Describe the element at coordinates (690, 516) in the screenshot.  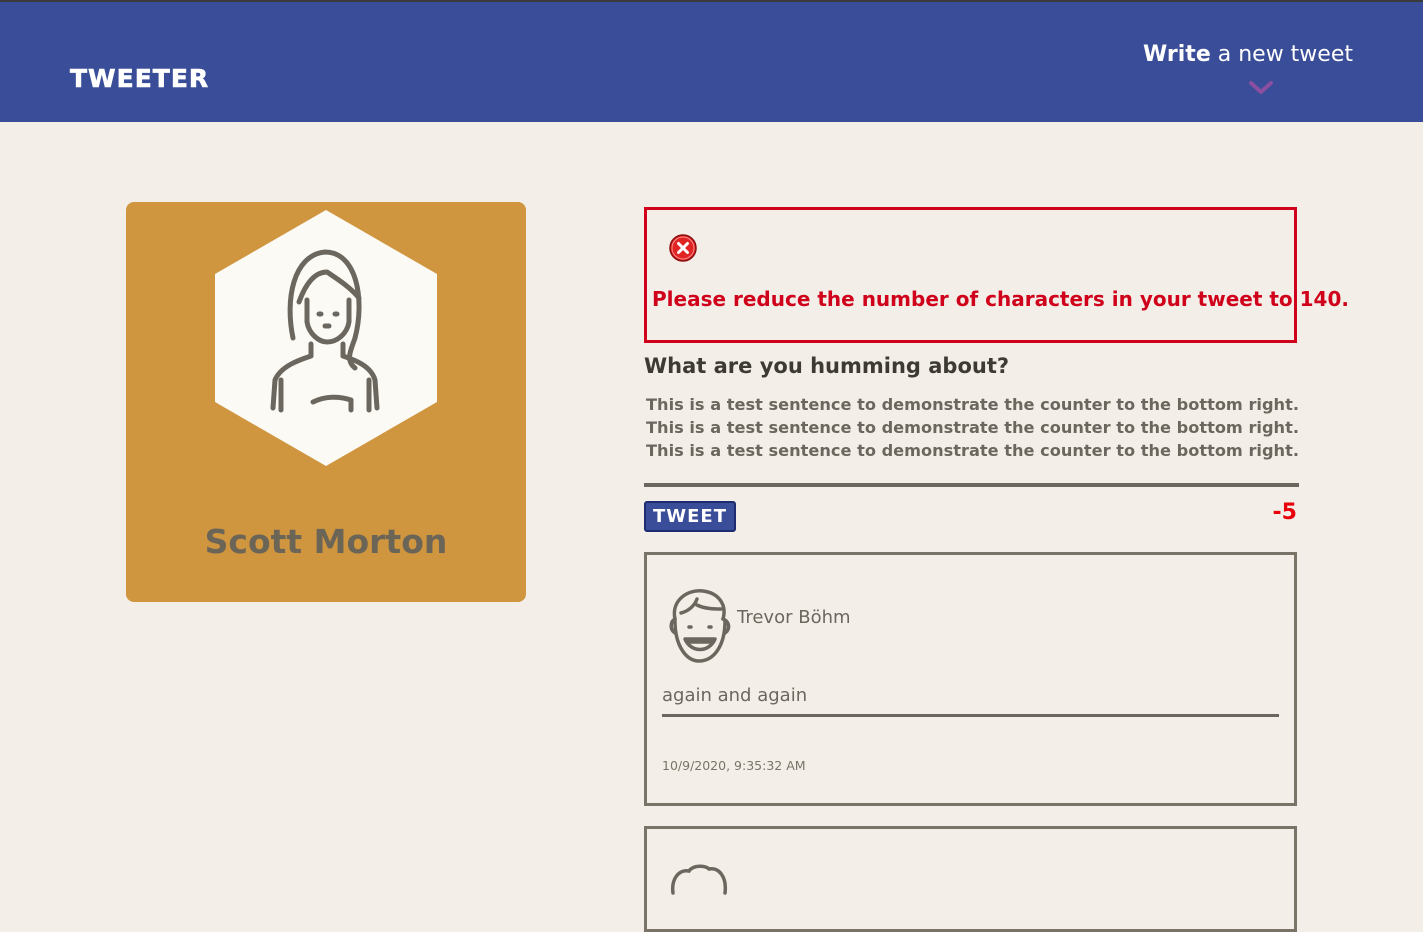
I see `tweet-button: TWEET` at that location.